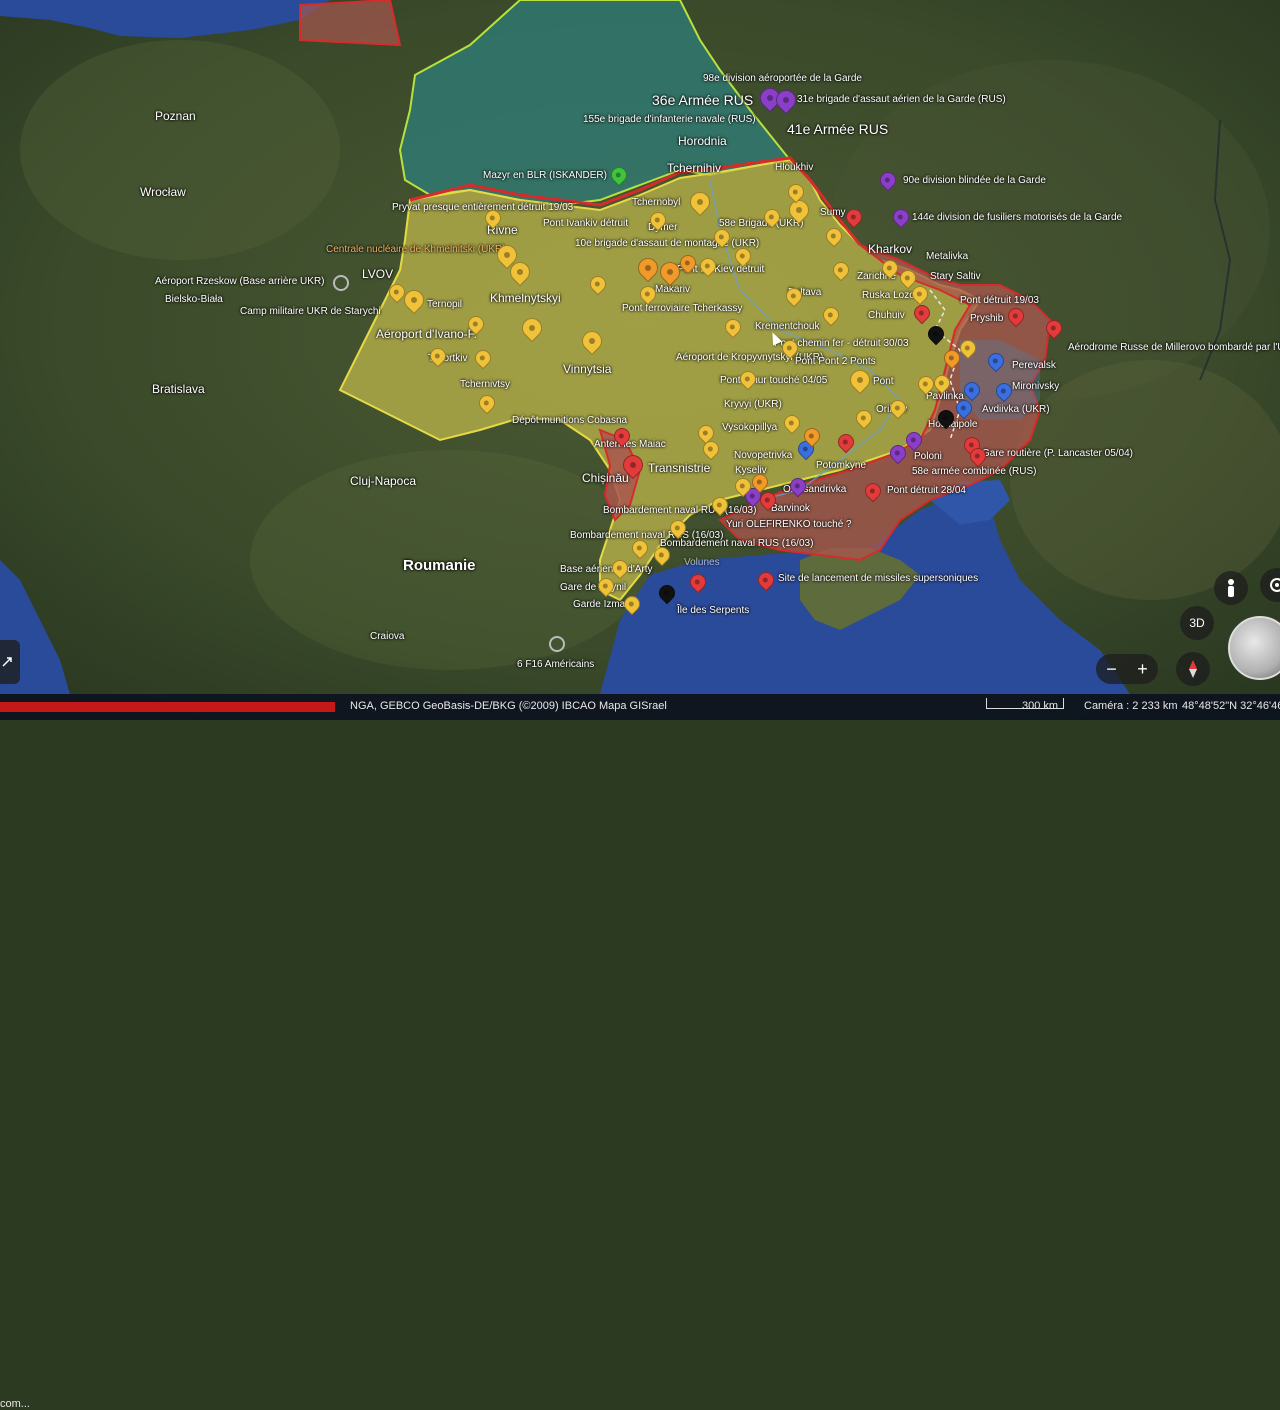 The height and width of the screenshot is (1410, 1280). What do you see at coordinates (485, 384) in the screenshot?
I see `label-tchernivtsy: Tchernivtsy` at bounding box center [485, 384].